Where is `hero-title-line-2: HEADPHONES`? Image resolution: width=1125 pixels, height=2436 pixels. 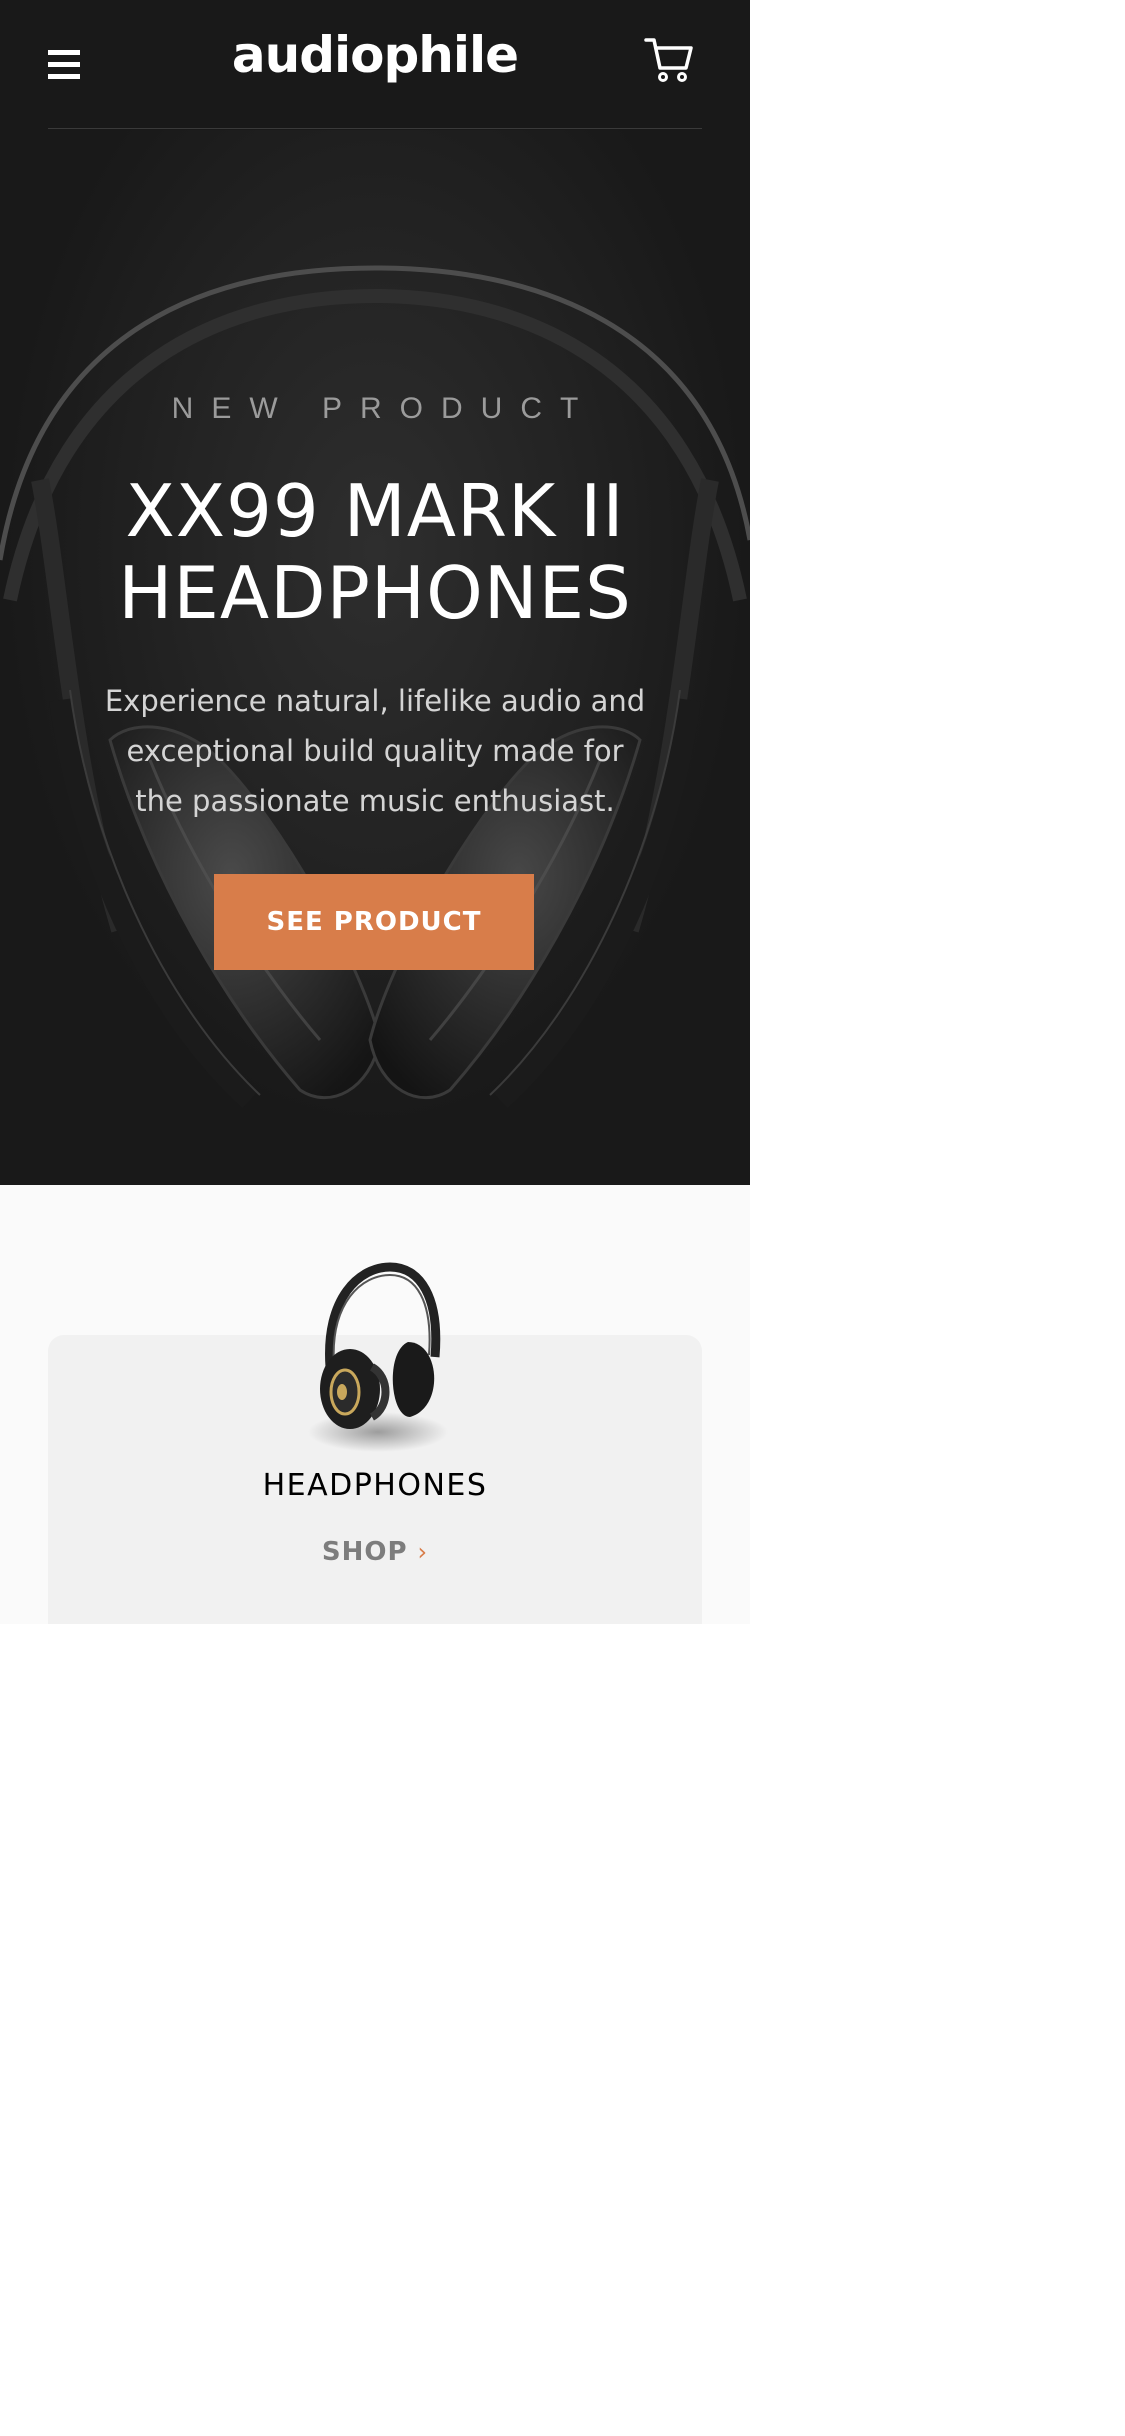 hero-title-line-2: HEADPHONES is located at coordinates (375, 593).